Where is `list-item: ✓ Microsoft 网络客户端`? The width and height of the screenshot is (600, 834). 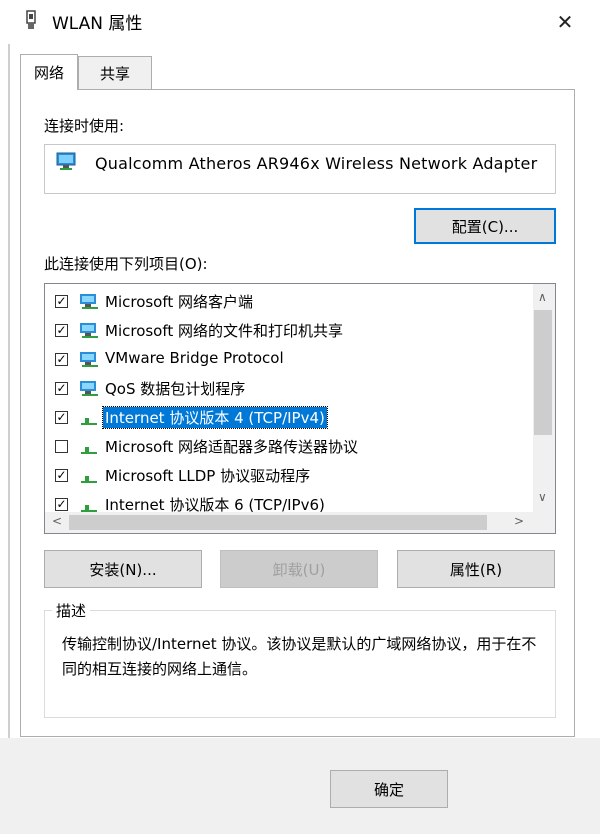 list-item: ✓ Microsoft 网络客户端 is located at coordinates (290, 301).